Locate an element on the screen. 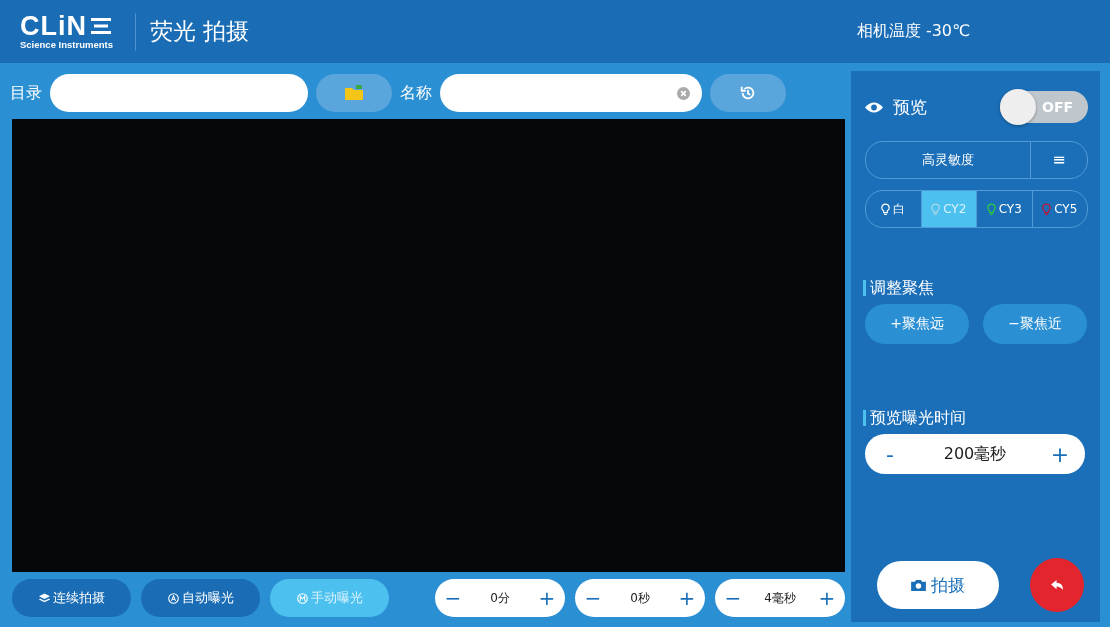 This screenshot has height=627, width=1110. focus-far-button: +聚焦远 is located at coordinates (917, 324).